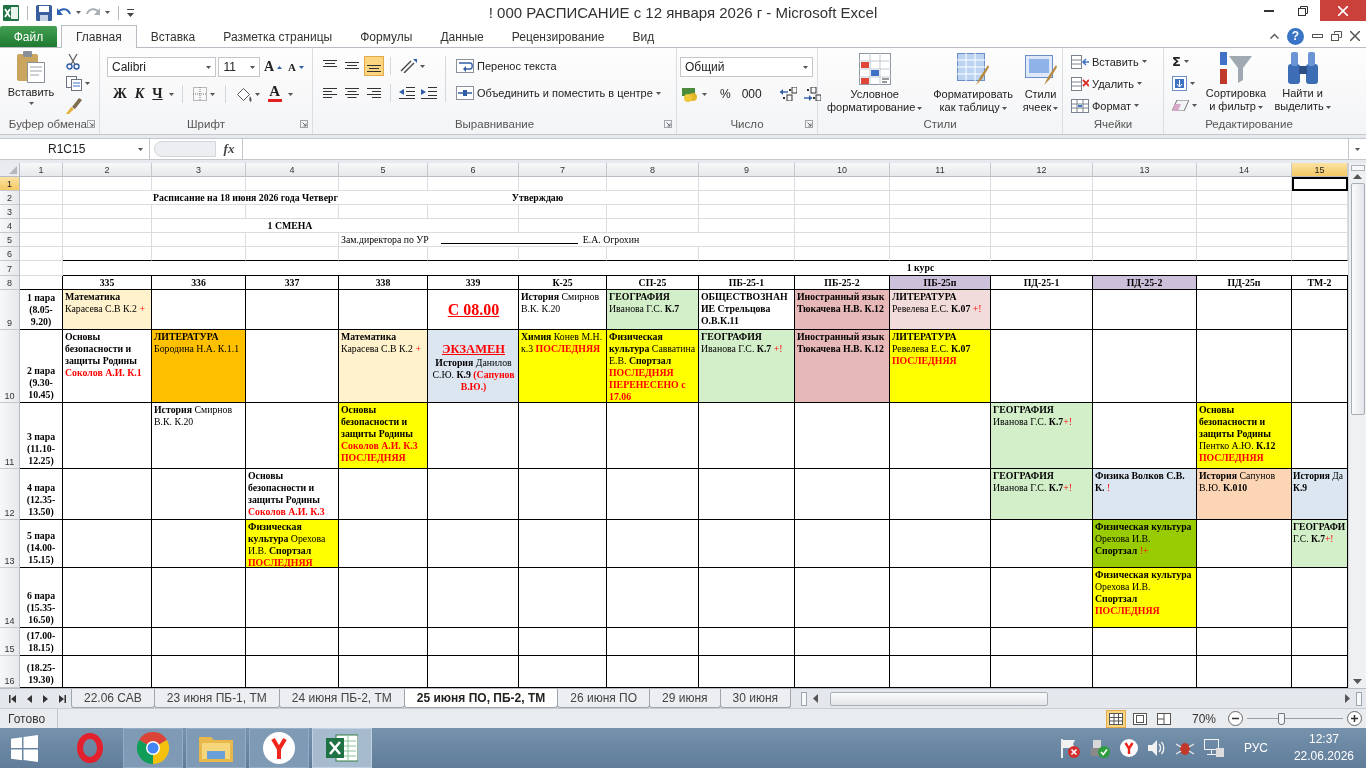  I want to click on row-header: 8, so click(10, 283).